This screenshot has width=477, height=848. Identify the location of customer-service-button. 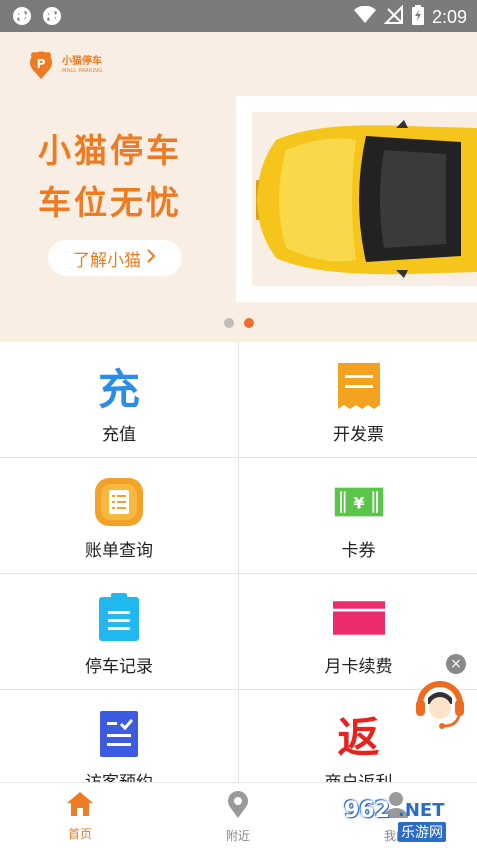
(440, 704).